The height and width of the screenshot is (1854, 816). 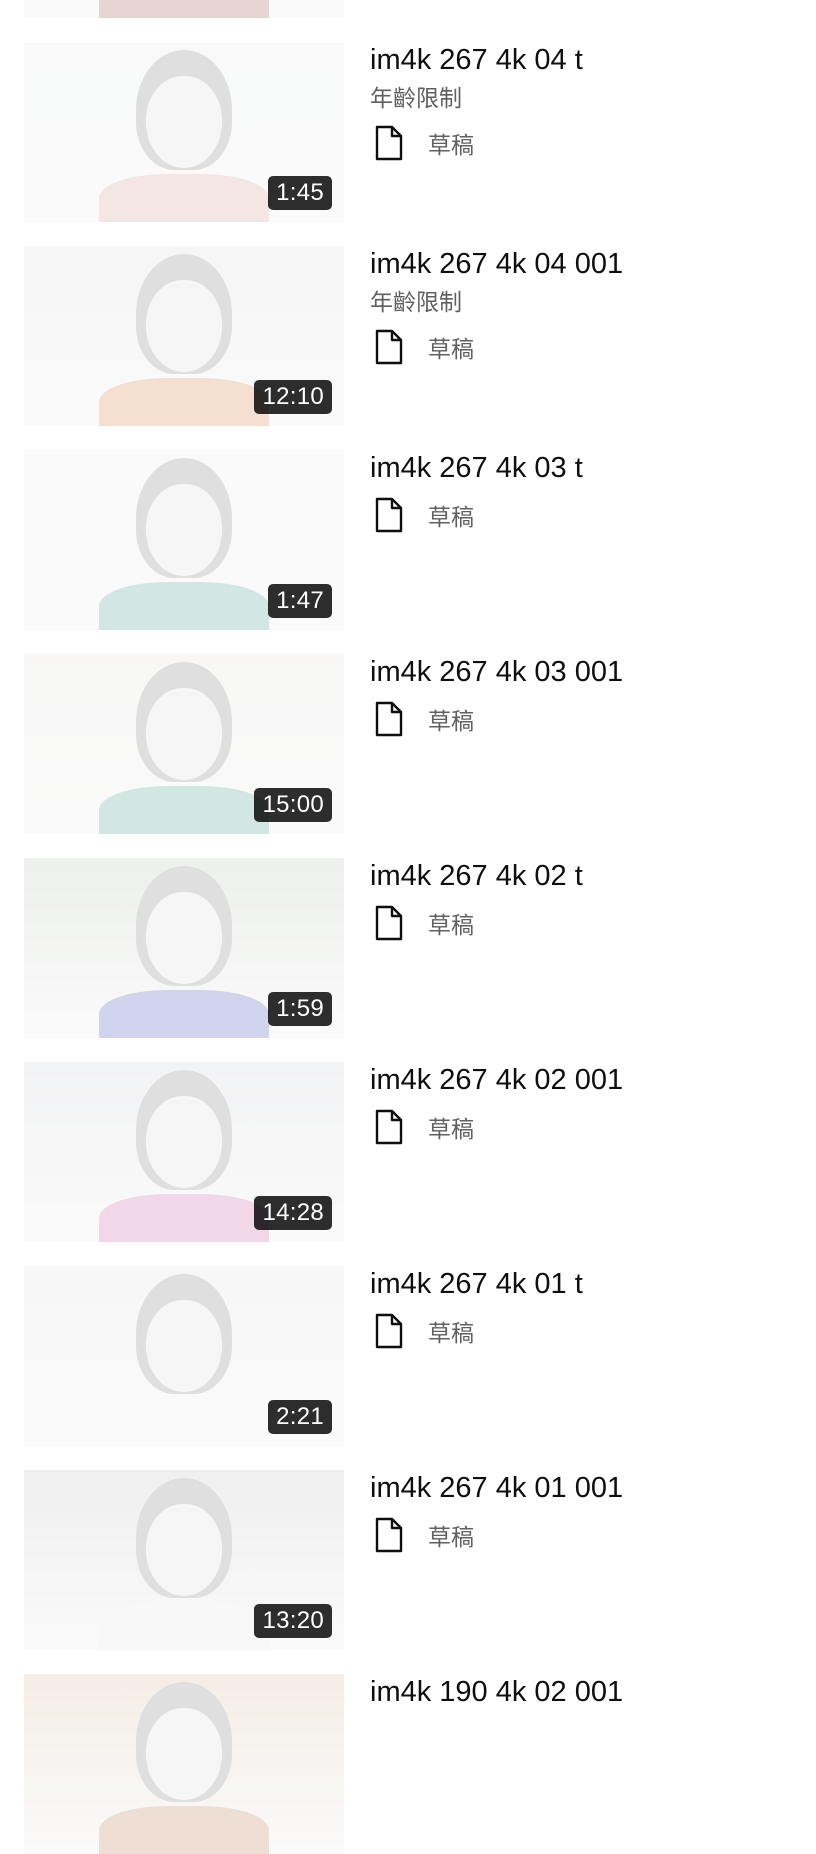 I want to click on video-thumbnail: 15:00, so click(x=184, y=744).